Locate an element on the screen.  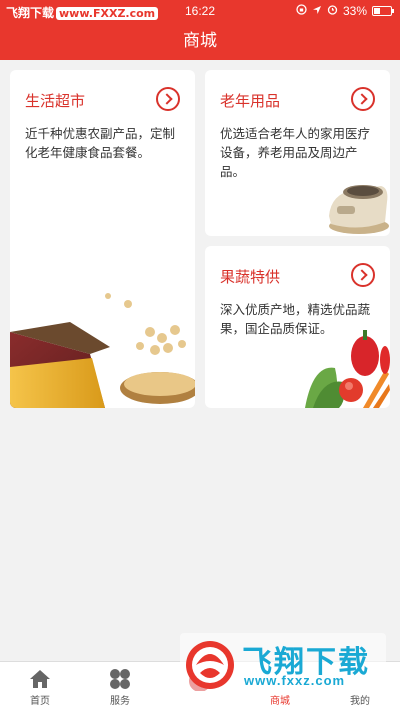
grid-icon is located at coordinates (120, 679).